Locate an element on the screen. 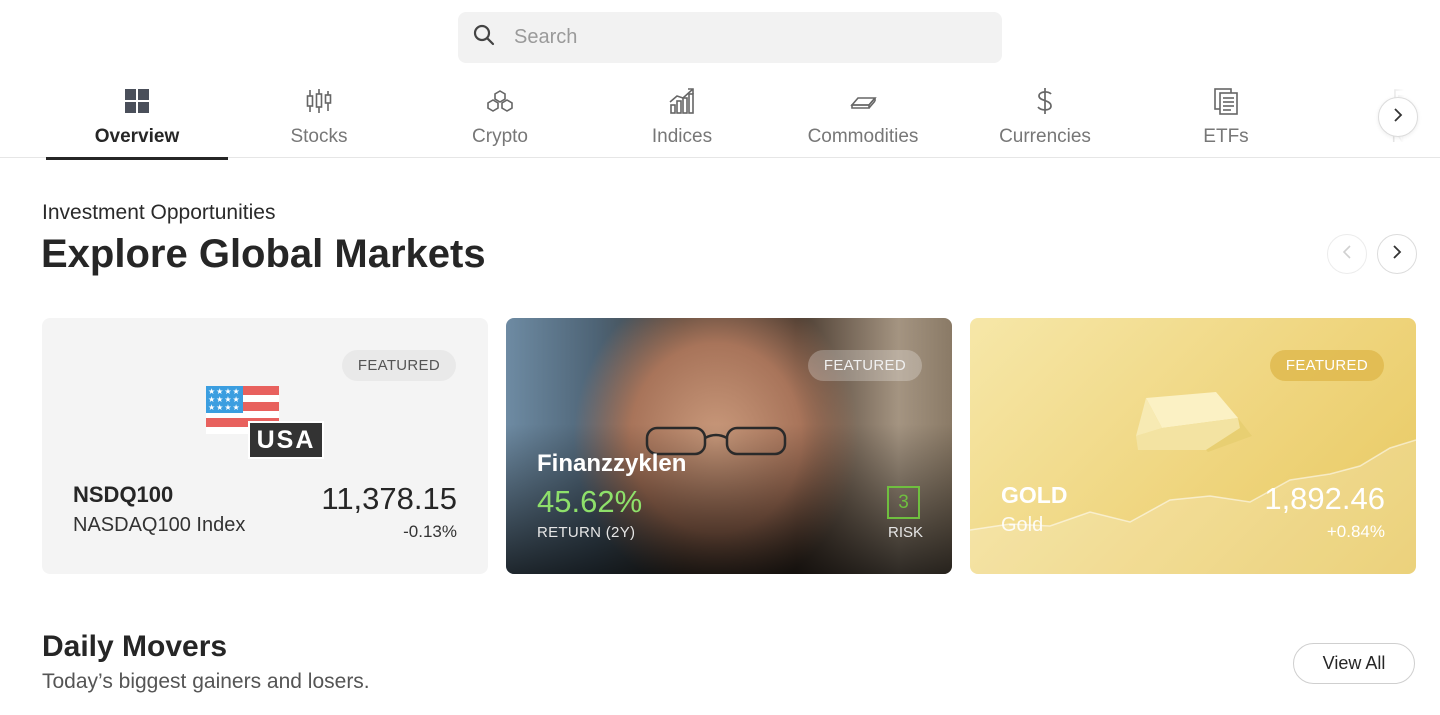  tab-overview: Overview is located at coordinates (137, 118).